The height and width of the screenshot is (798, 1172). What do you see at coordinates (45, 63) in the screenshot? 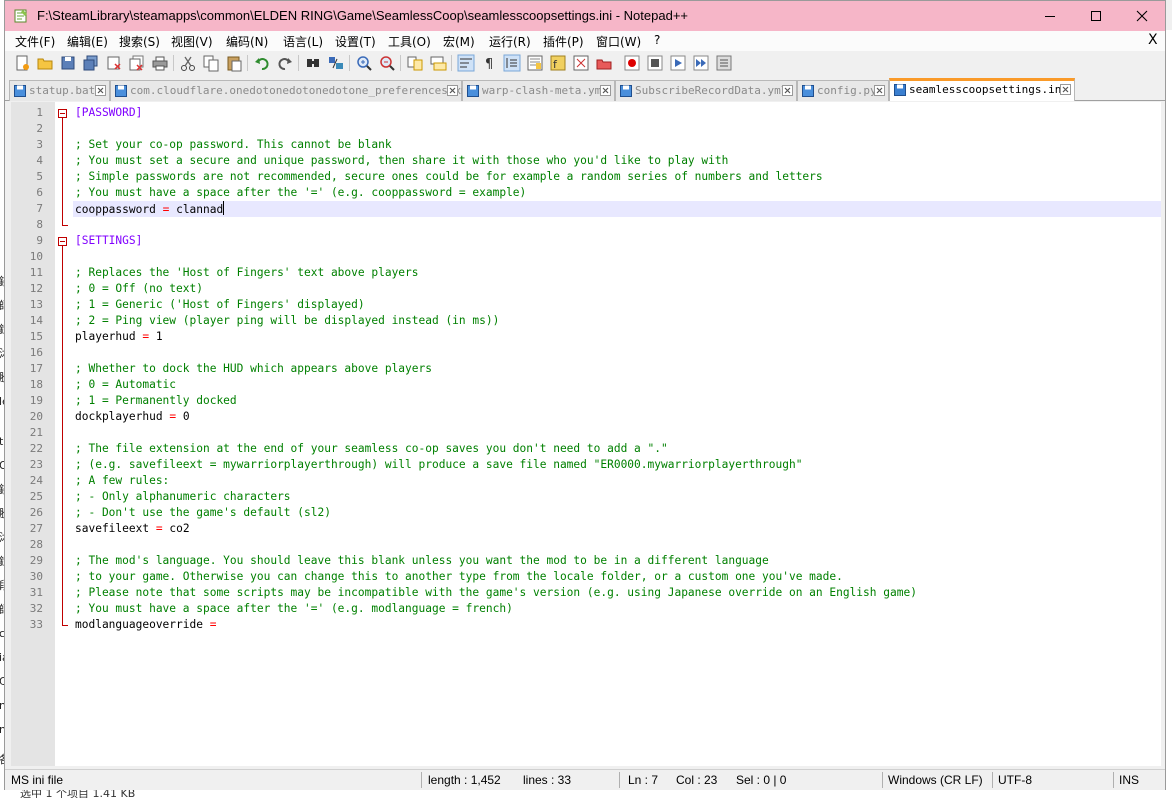
I see `open-file-button` at bounding box center [45, 63].